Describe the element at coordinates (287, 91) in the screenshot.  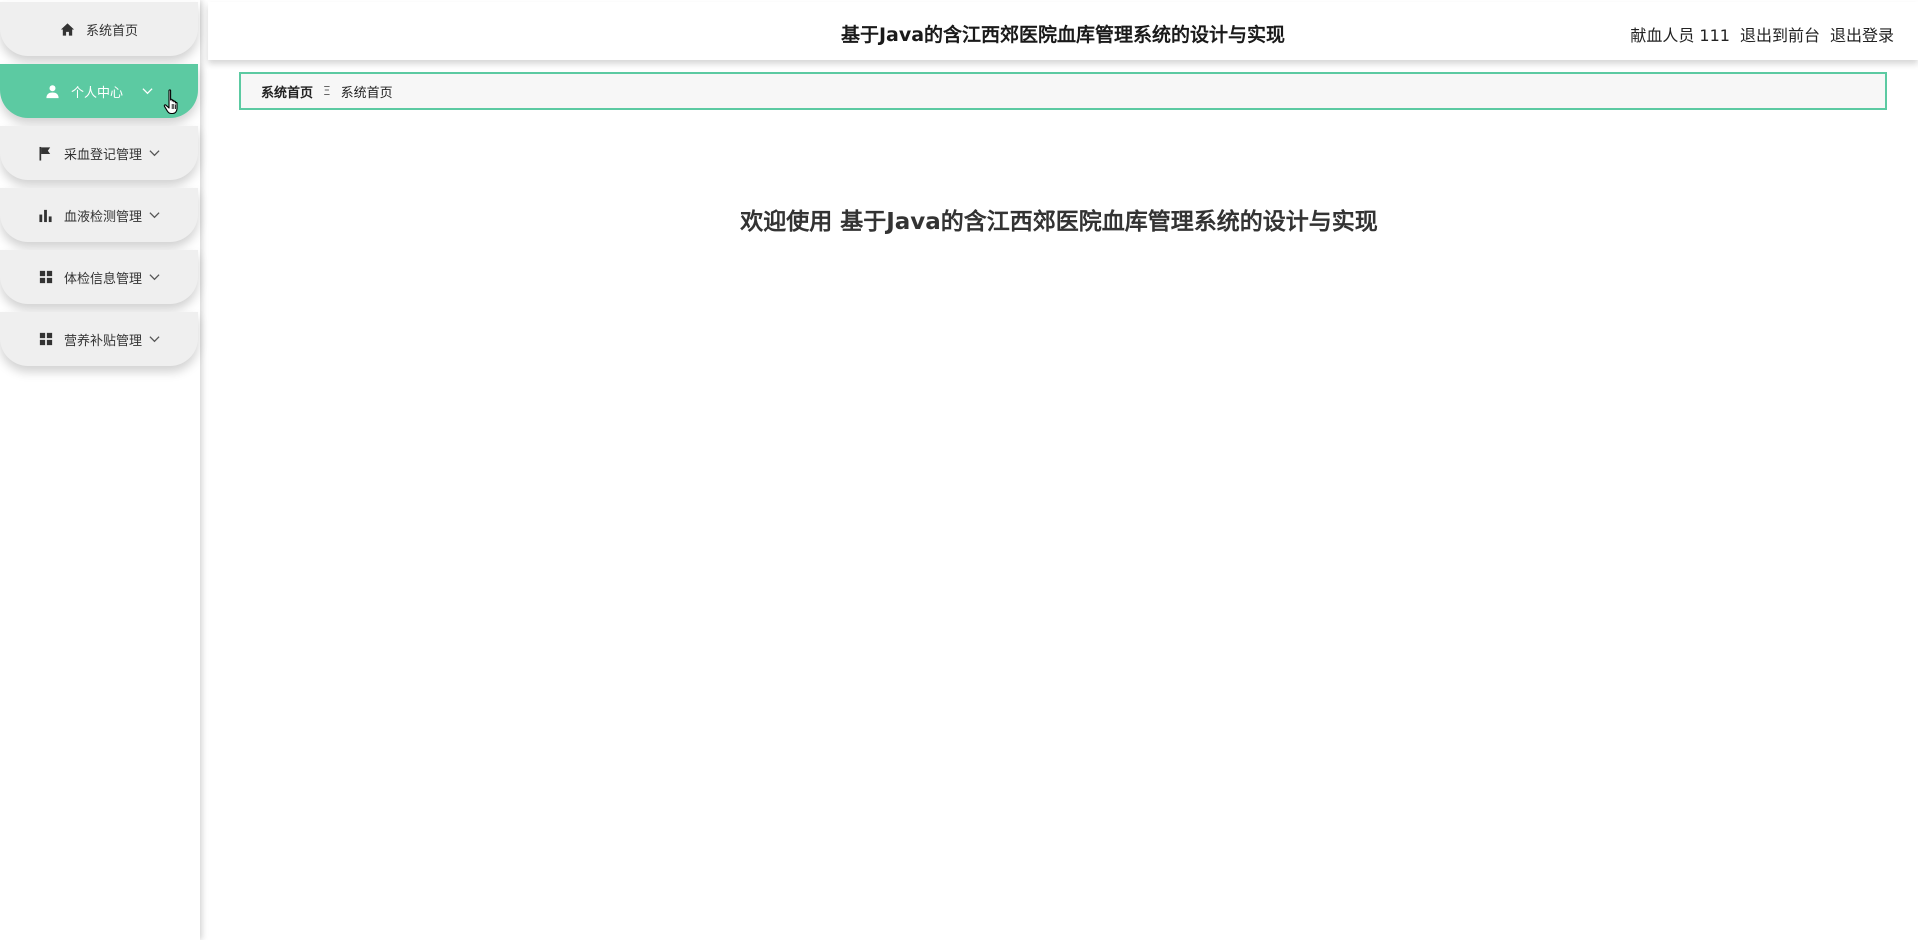
I see `breadcrumb-home: 系统首页` at that location.